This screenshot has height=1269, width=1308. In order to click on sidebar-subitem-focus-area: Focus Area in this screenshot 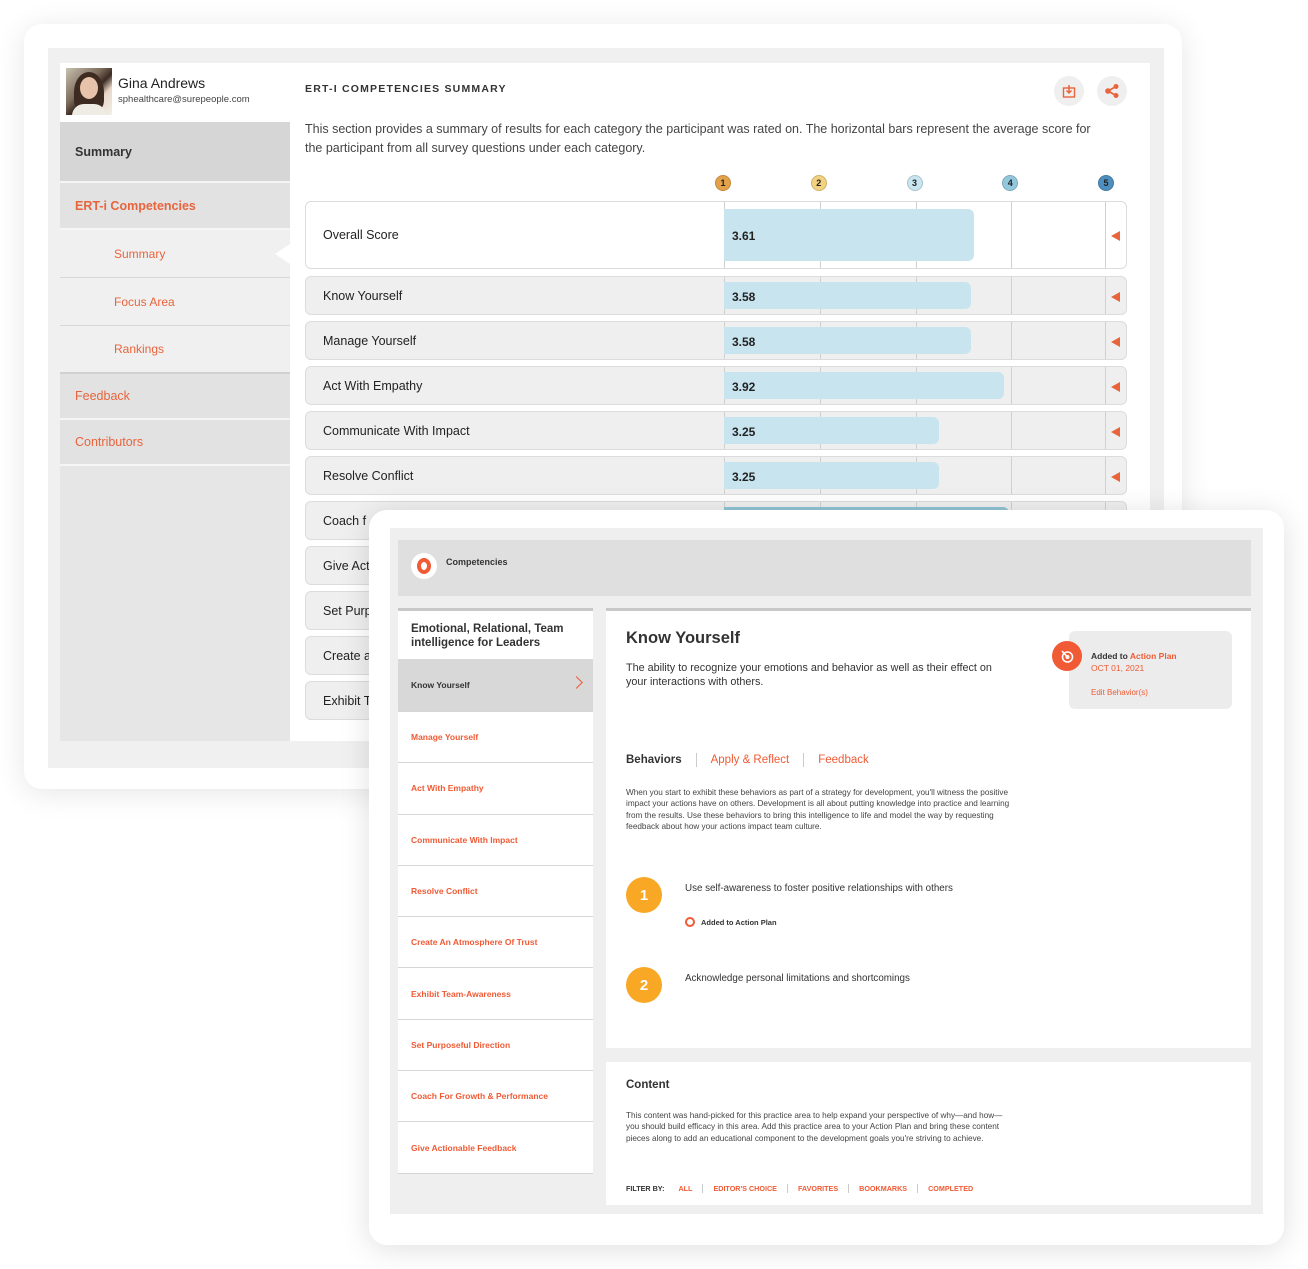, I will do `click(175, 302)`.